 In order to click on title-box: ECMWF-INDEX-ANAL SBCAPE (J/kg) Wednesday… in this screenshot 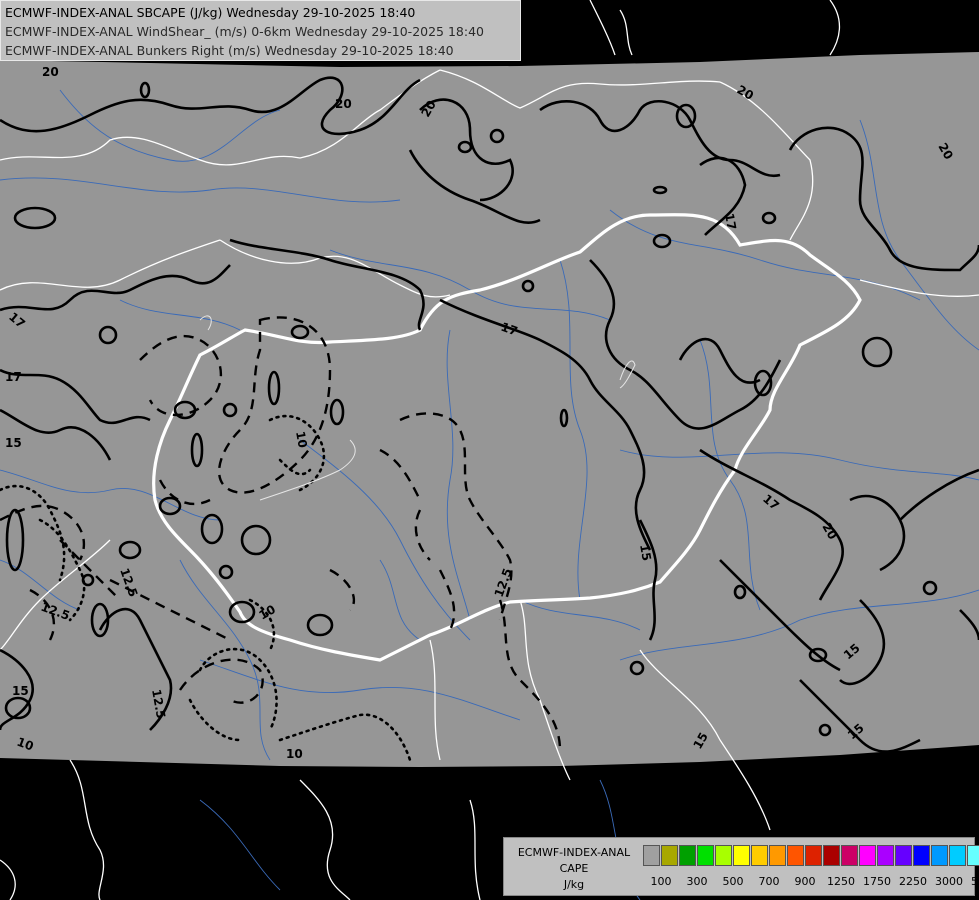, I will do `click(260, 30)`.